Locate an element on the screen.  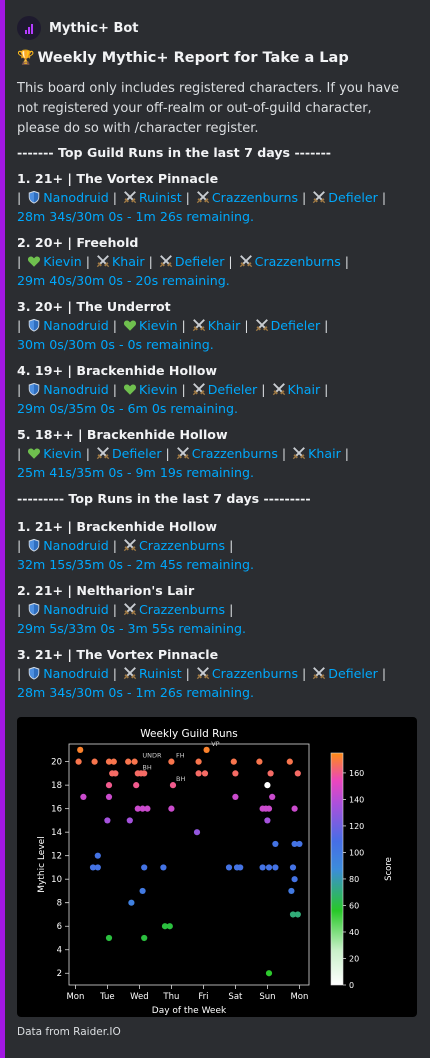
plot-frame is located at coordinates (189, 864).